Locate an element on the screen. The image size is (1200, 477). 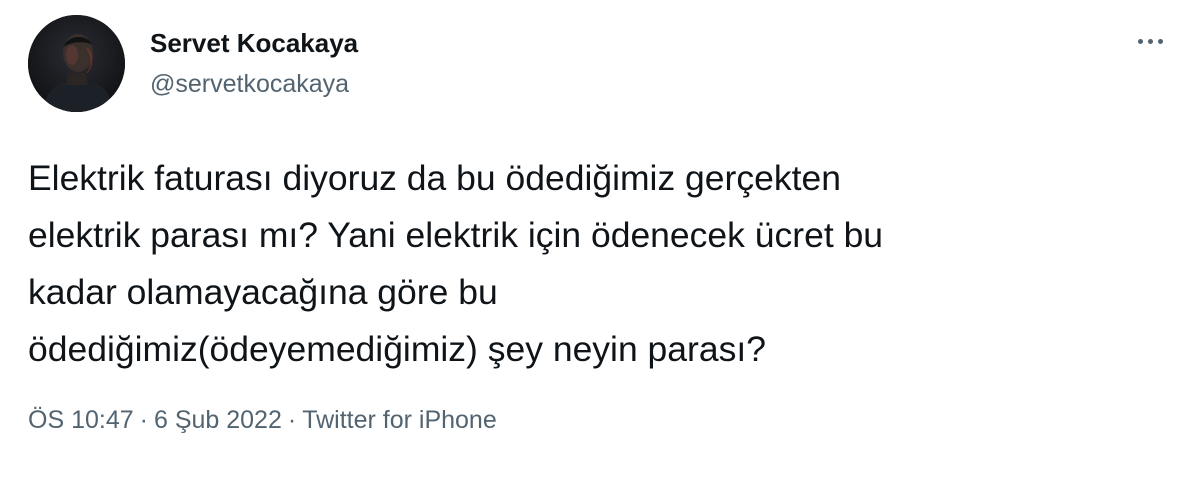
tweet-source-link: Twitter for iPhone is located at coordinates (399, 420).